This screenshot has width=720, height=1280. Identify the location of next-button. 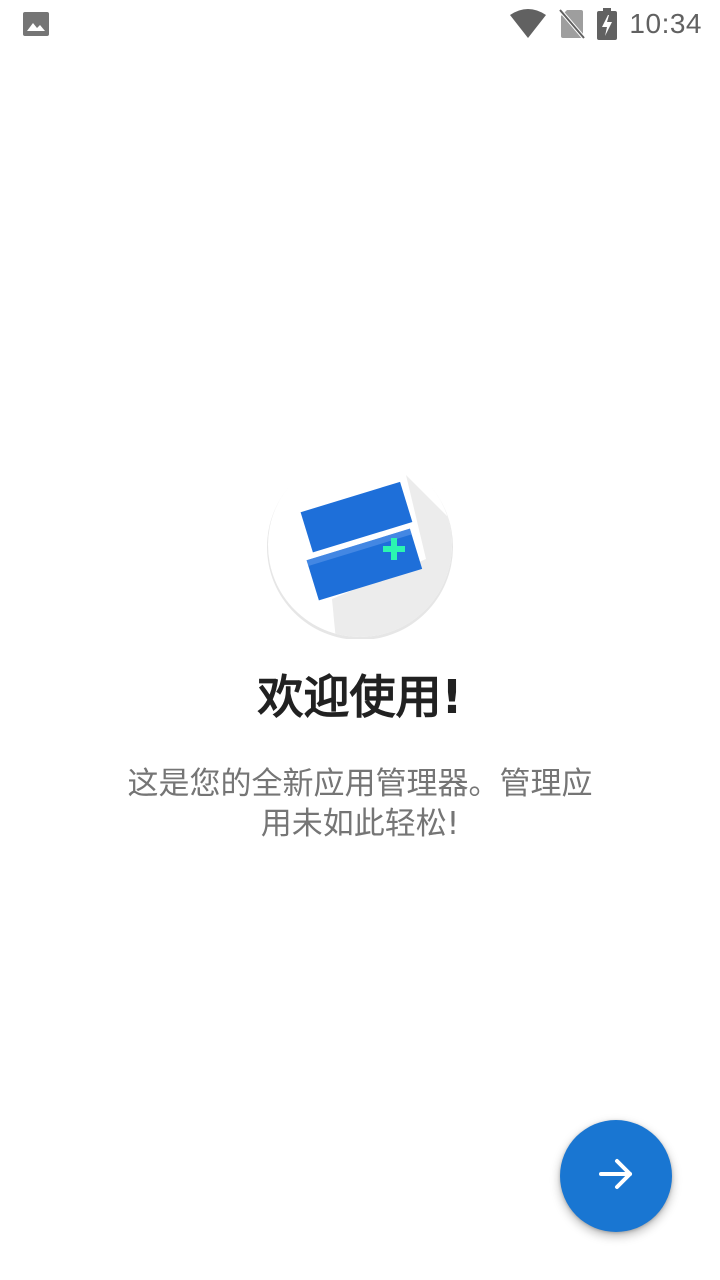
(616, 1176).